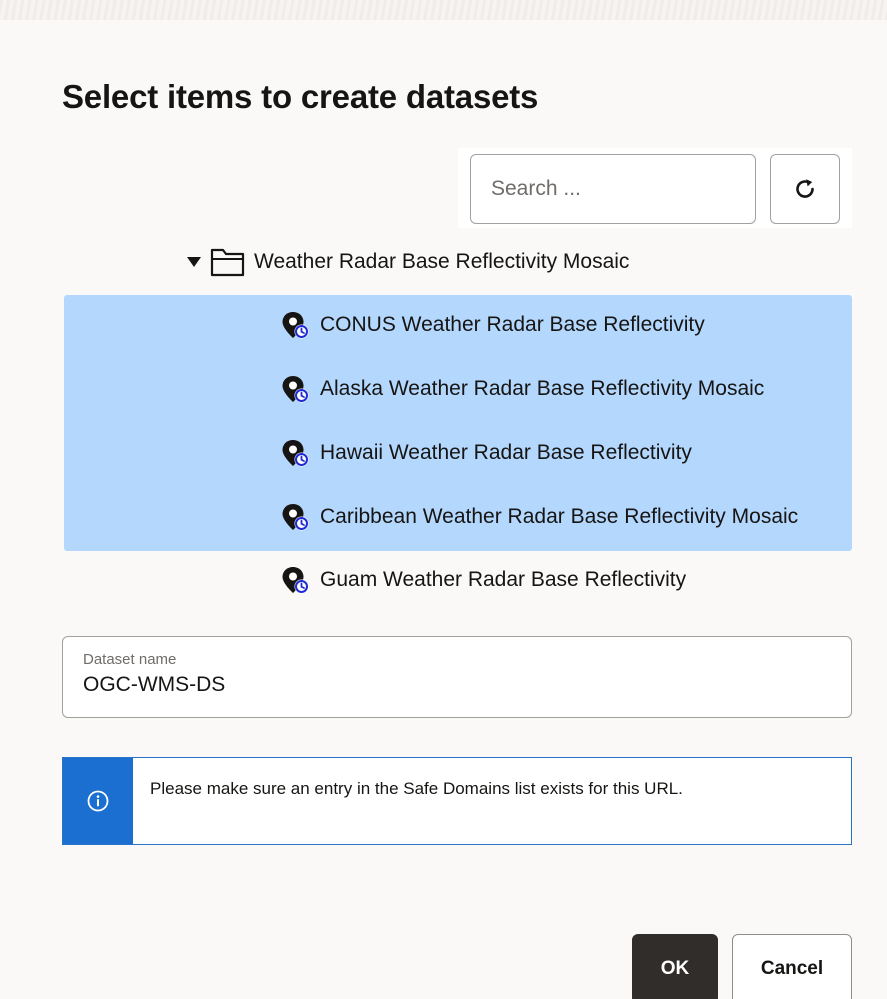 This screenshot has width=887, height=999. I want to click on dataset-name-label: Dataset name, so click(130, 659).